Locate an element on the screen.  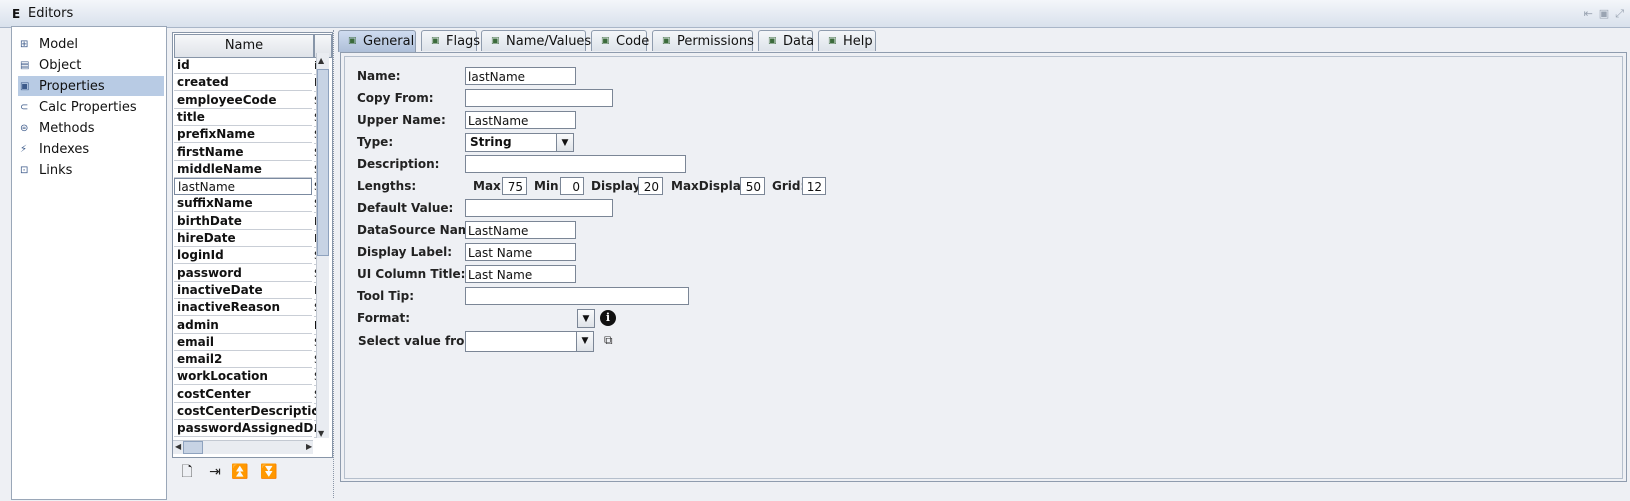
maxdisplay-field: 50 is located at coordinates (752, 186).